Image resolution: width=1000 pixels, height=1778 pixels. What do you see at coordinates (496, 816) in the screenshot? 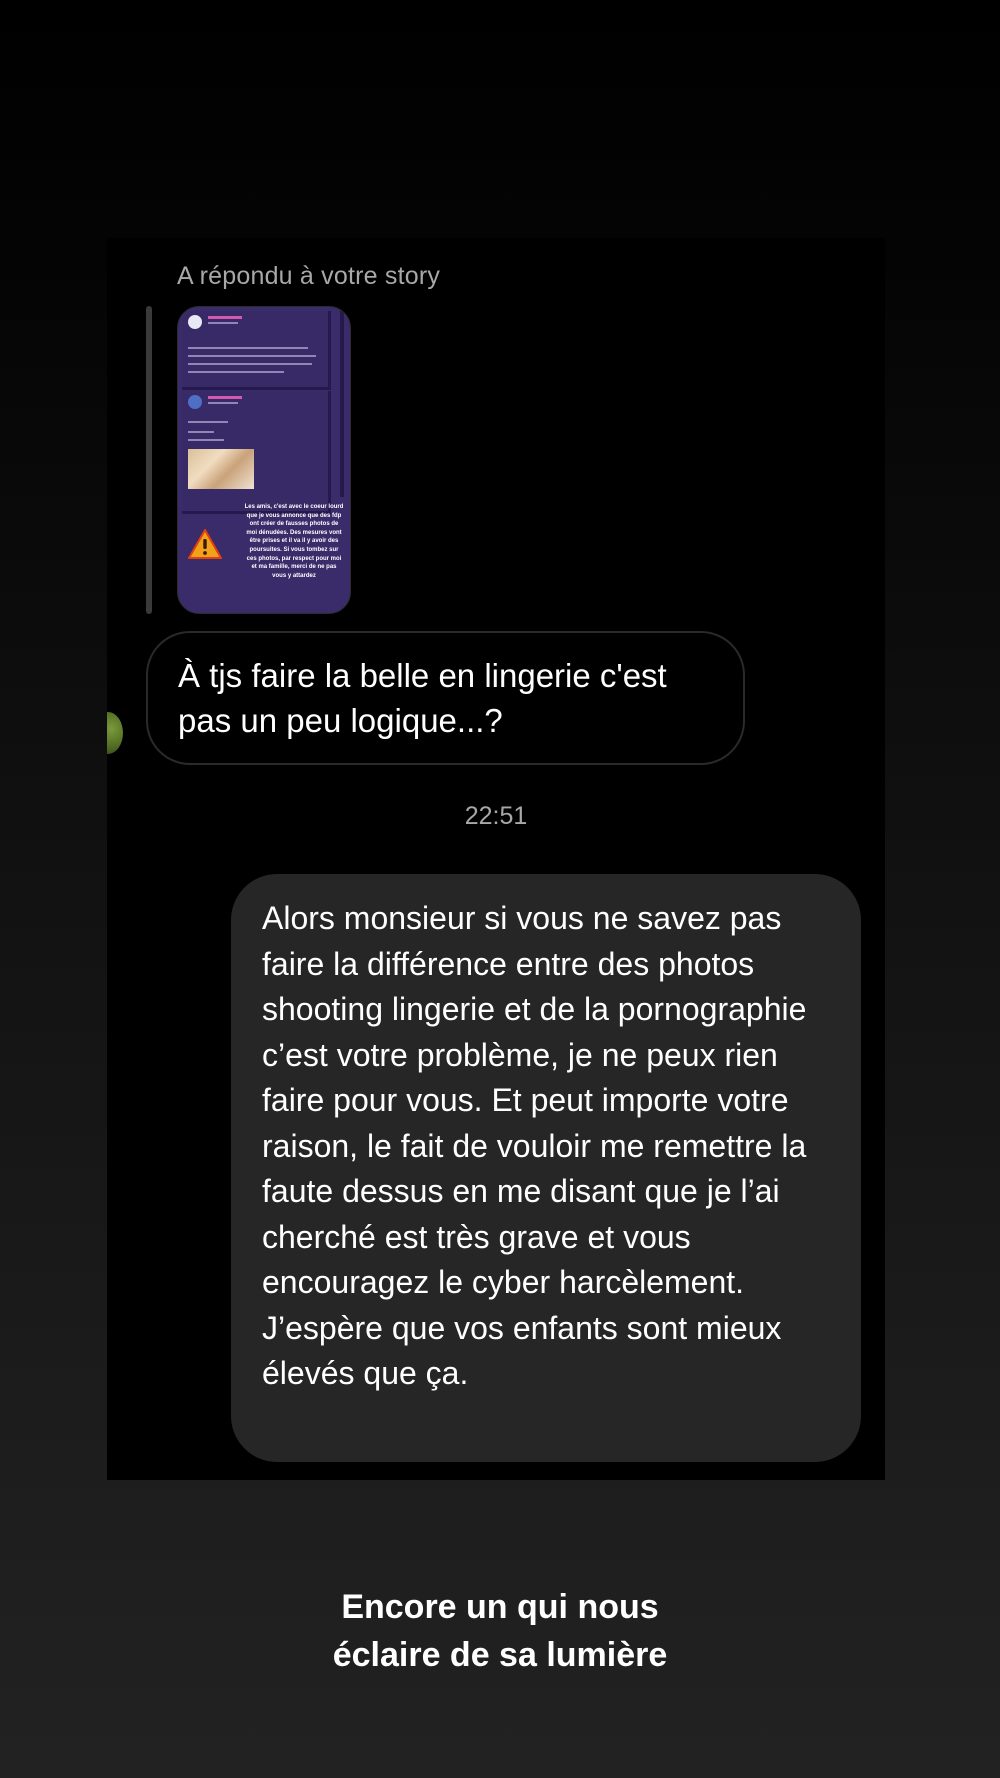
I see `message-timestamp: 22:51` at bounding box center [496, 816].